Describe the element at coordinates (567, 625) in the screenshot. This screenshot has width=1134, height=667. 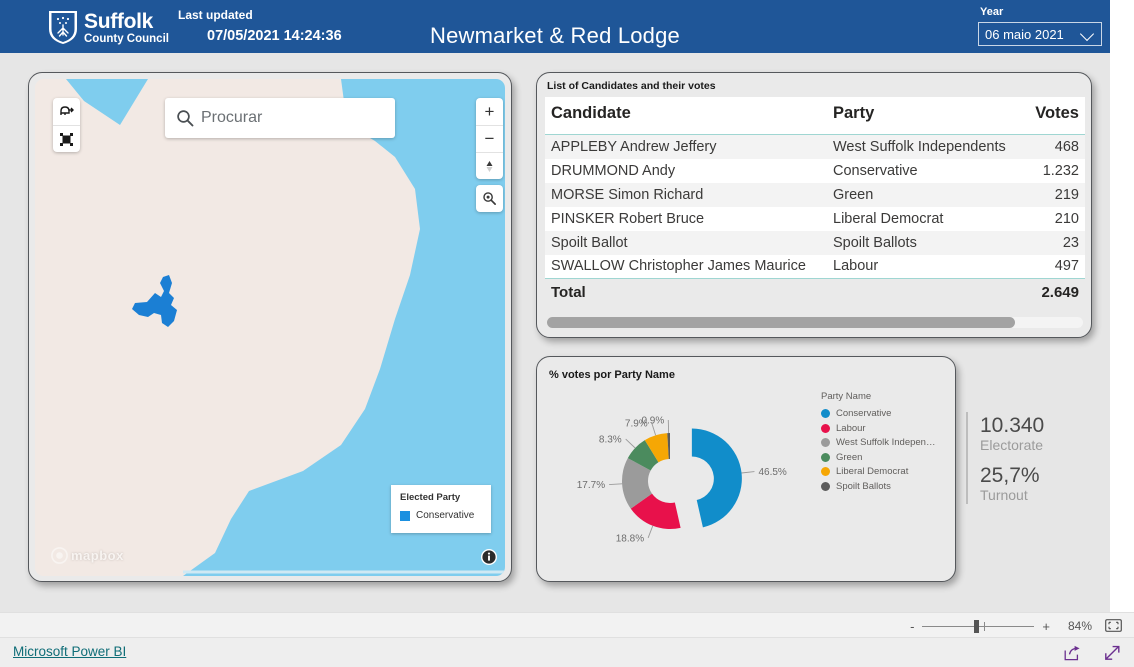
I see `zoom-status-bar: - + 84%` at that location.